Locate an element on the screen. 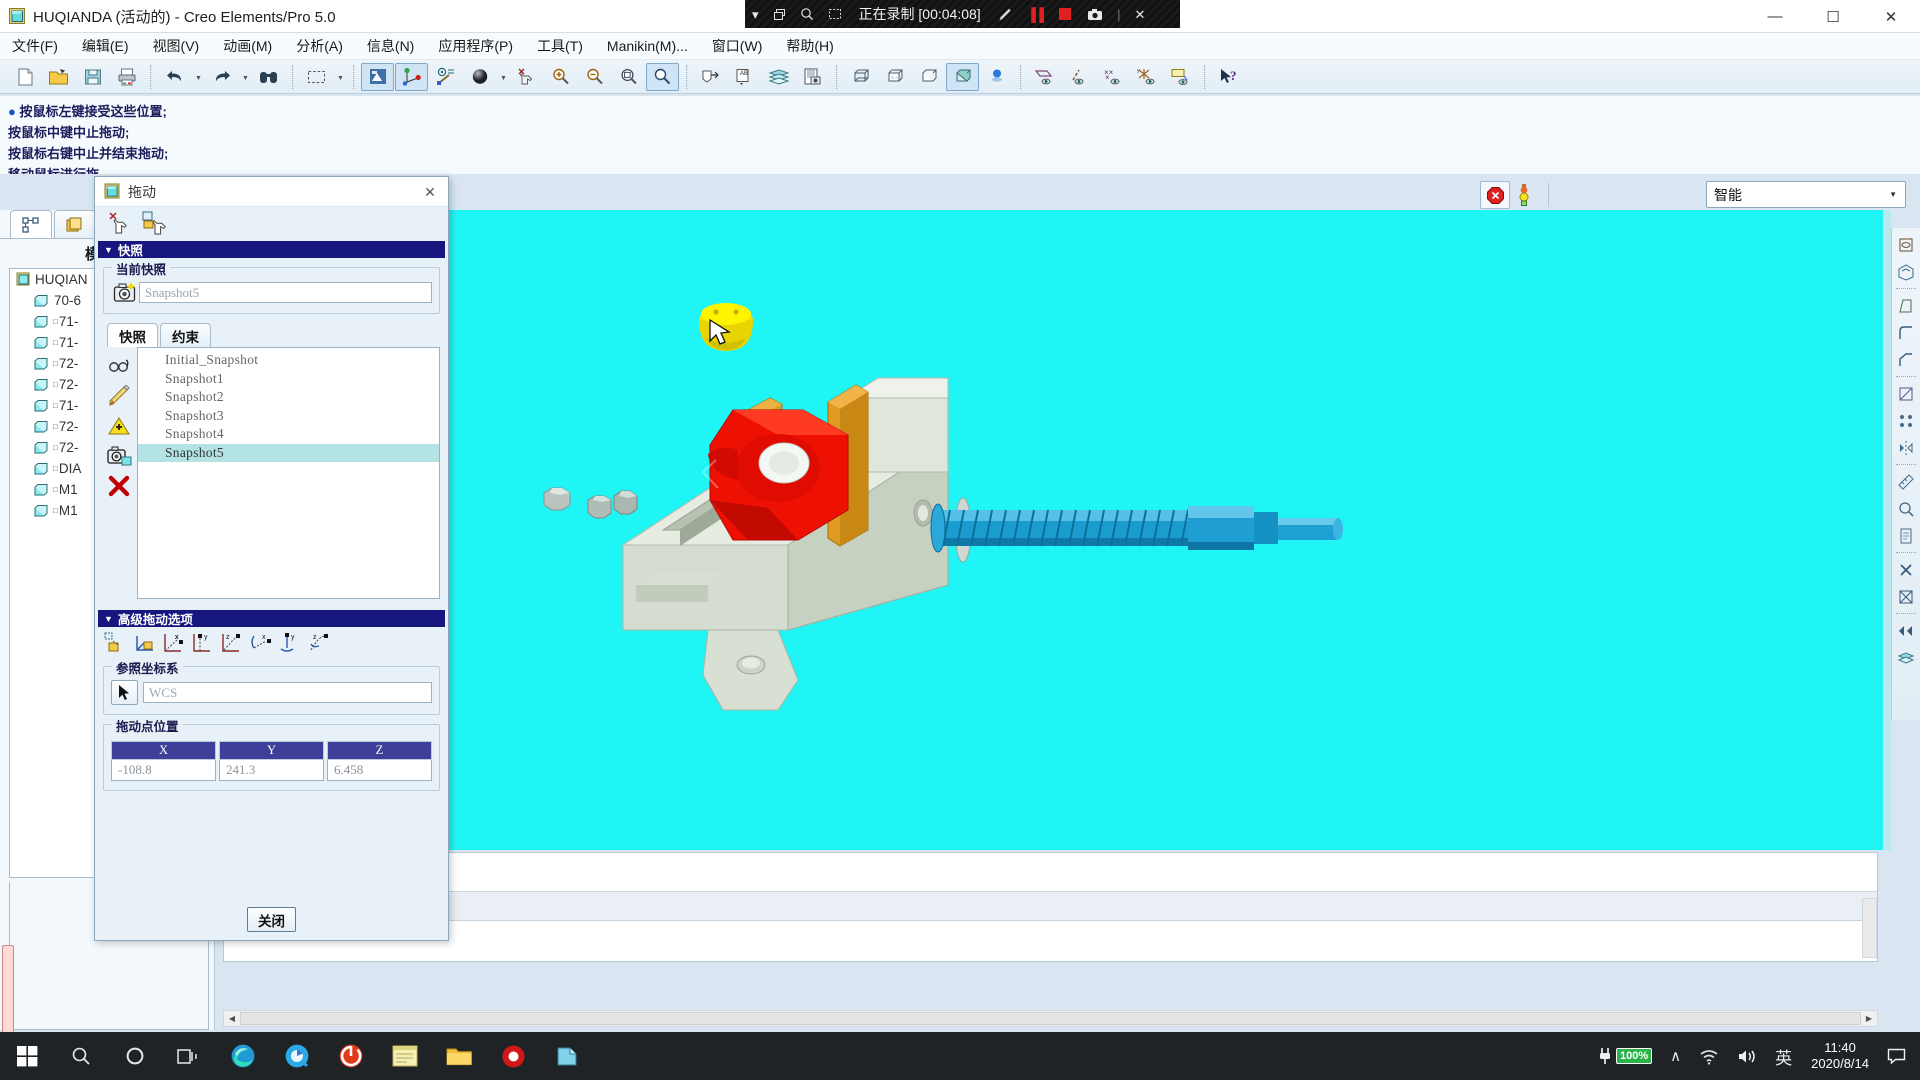  take-snapshot-icon is located at coordinates (125, 292).